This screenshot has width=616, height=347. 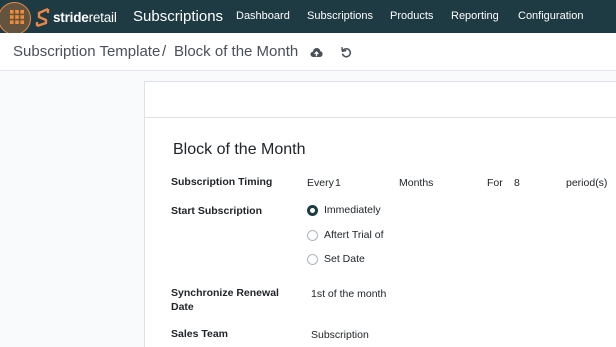 What do you see at coordinates (495, 183) in the screenshot?
I see `for-label: For` at bounding box center [495, 183].